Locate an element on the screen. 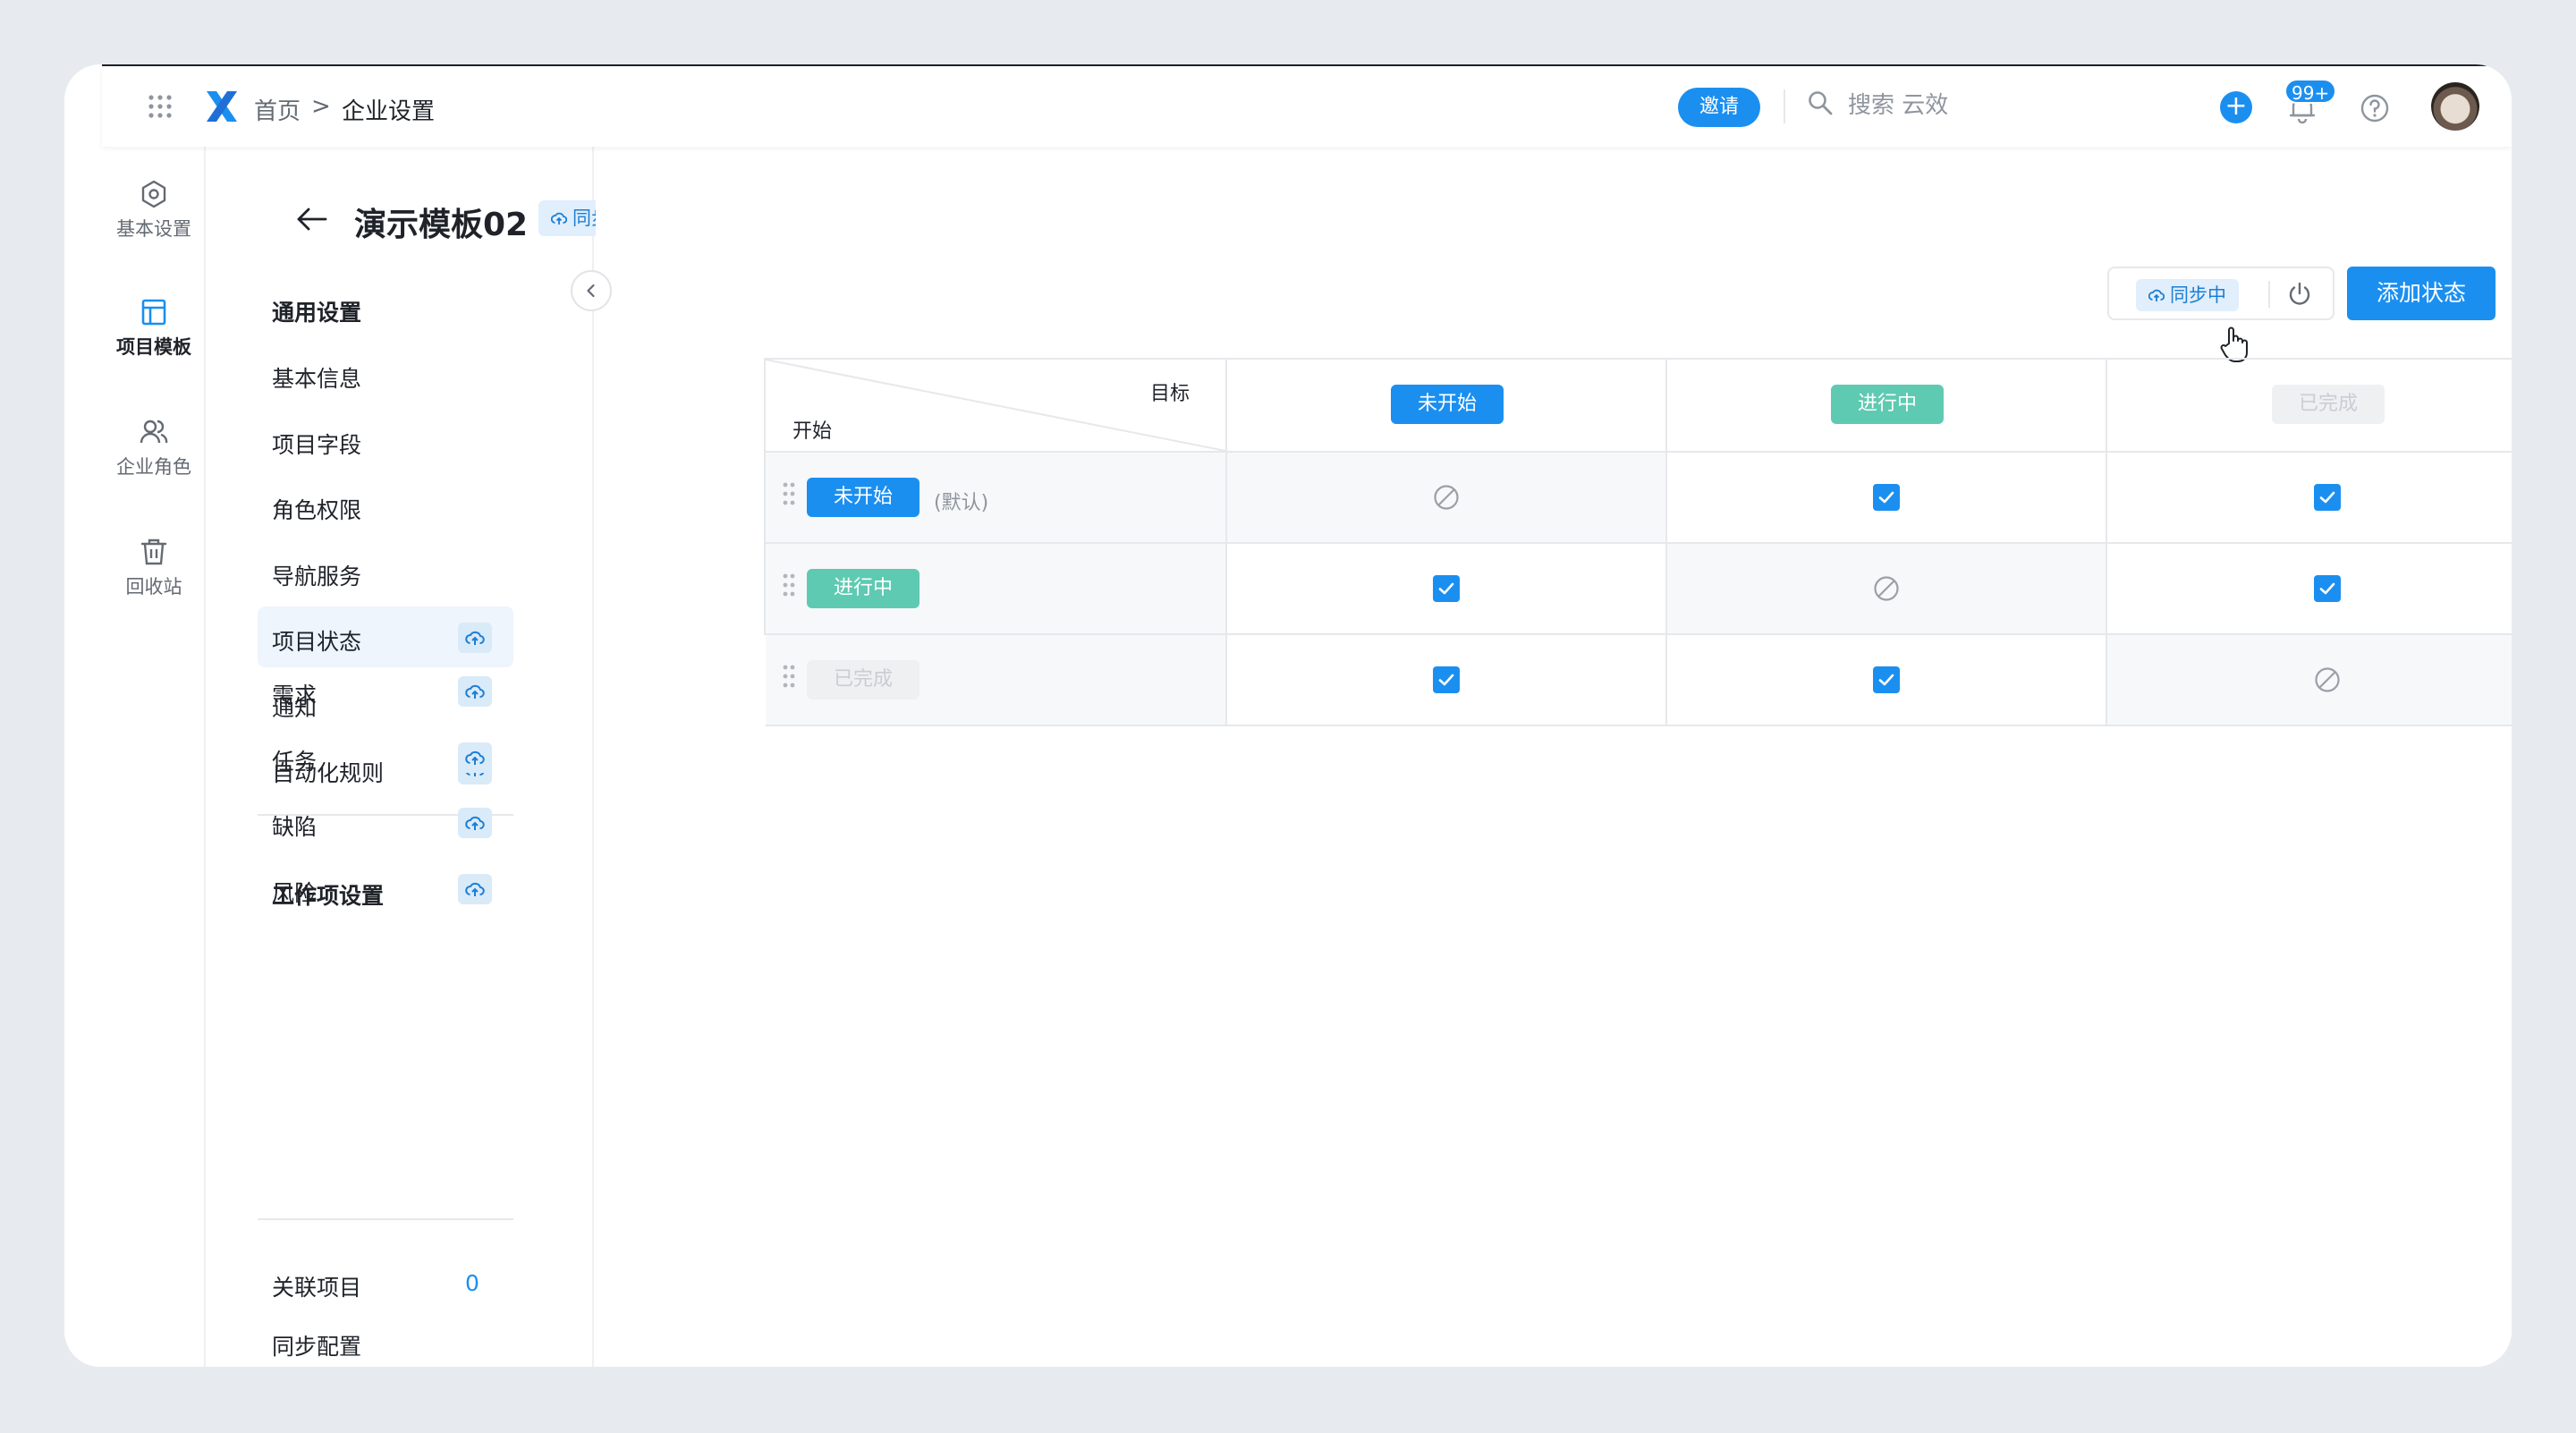 Image resolution: width=2576 pixels, height=1433 pixels. corner-target-label: 目标 is located at coordinates (1169, 394).